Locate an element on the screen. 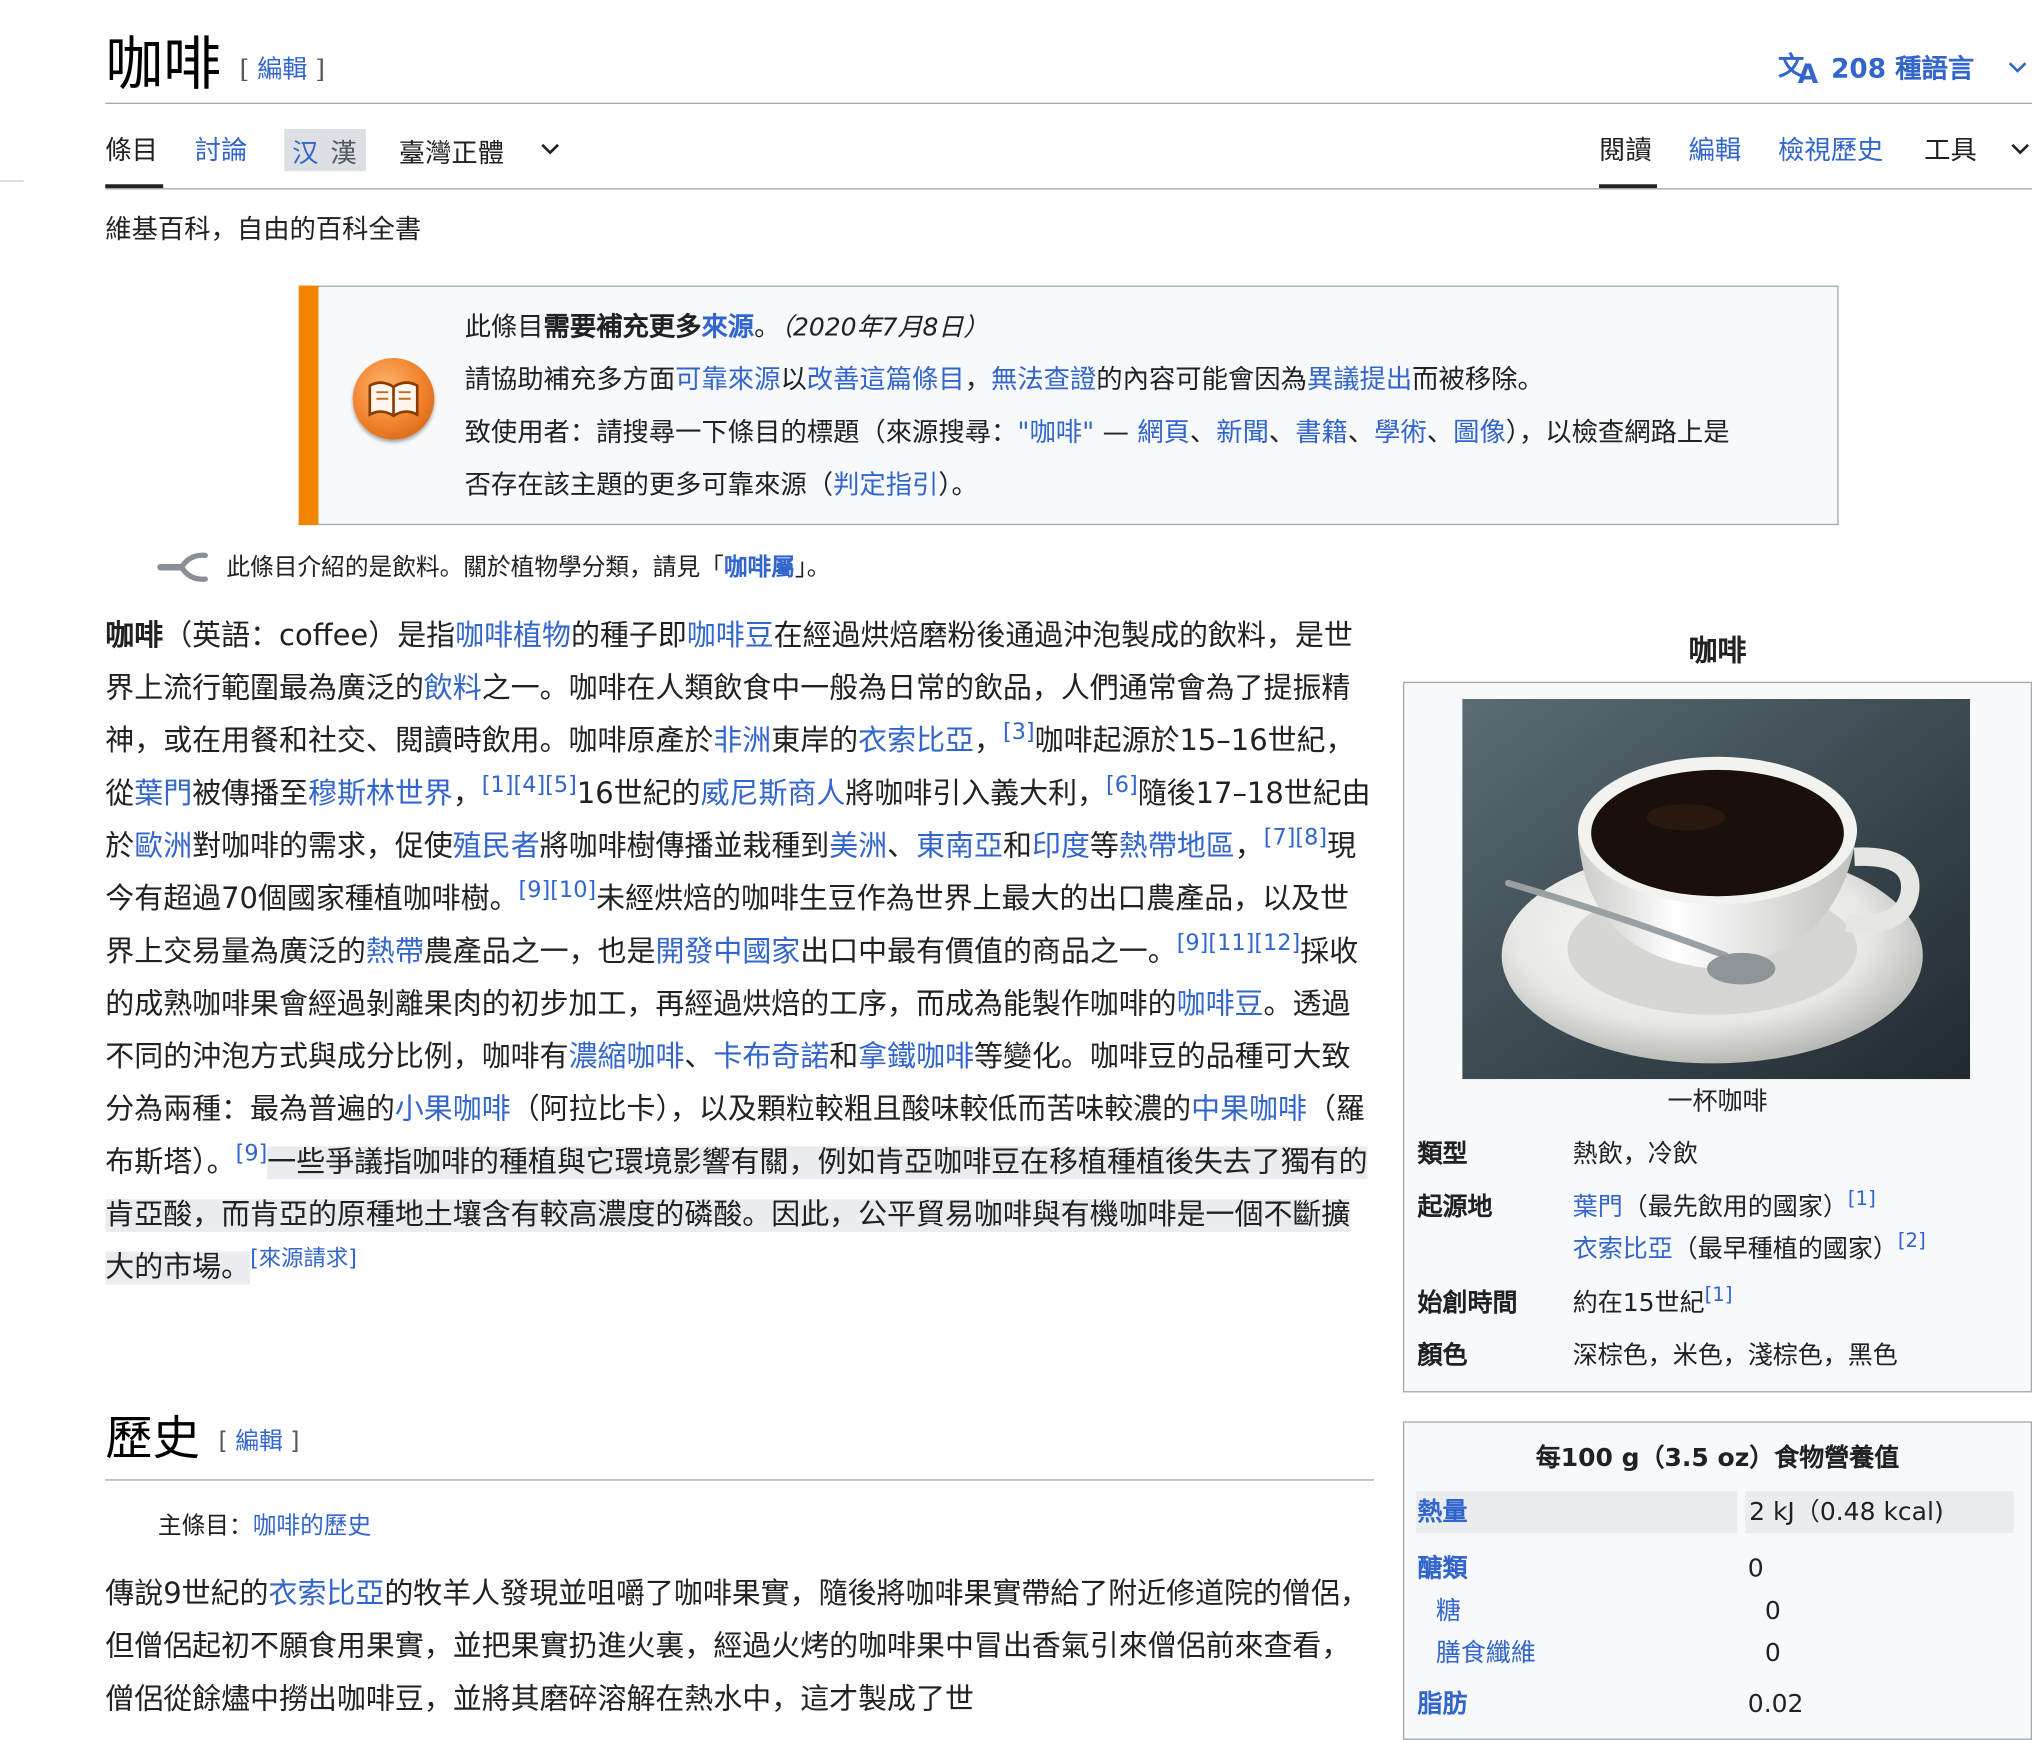 The height and width of the screenshot is (1740, 2032). reference-link: [9] is located at coordinates (252, 1154).